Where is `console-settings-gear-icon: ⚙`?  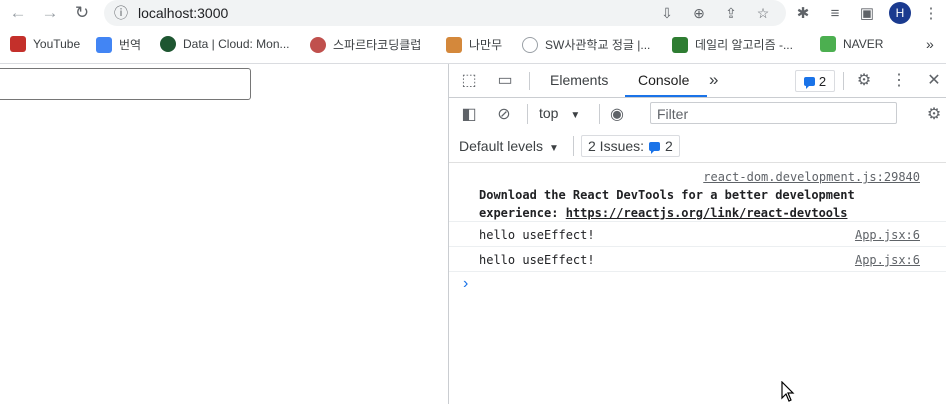
console-settings-gear-icon: ⚙ is located at coordinates (934, 114).